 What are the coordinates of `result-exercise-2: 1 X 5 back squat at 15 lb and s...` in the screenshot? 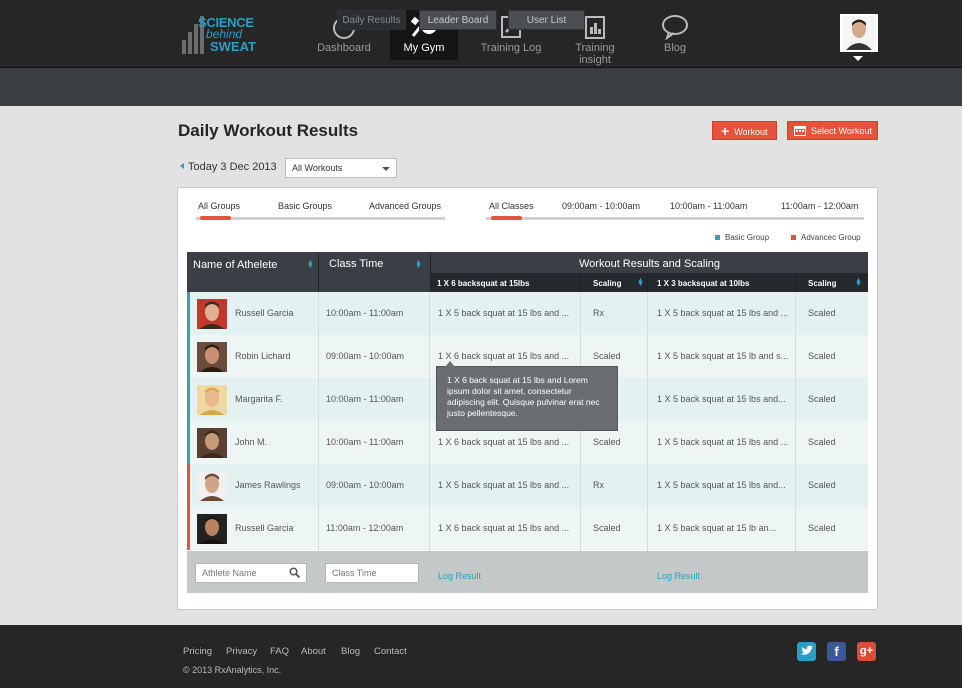 It's located at (724, 356).